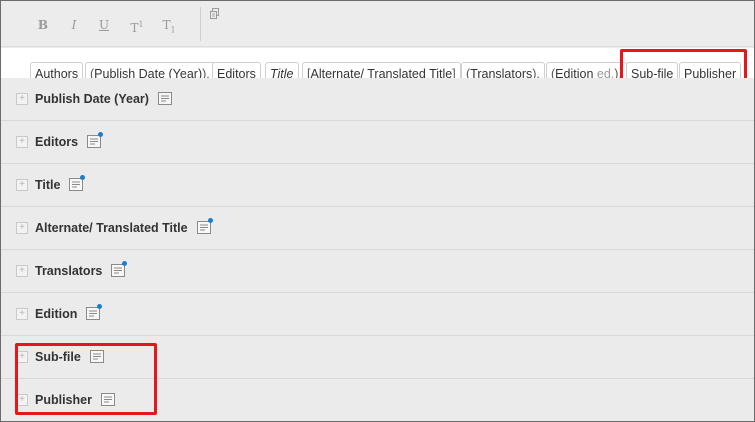 The image size is (755, 422). I want to click on field-label: Editors, so click(57, 142).